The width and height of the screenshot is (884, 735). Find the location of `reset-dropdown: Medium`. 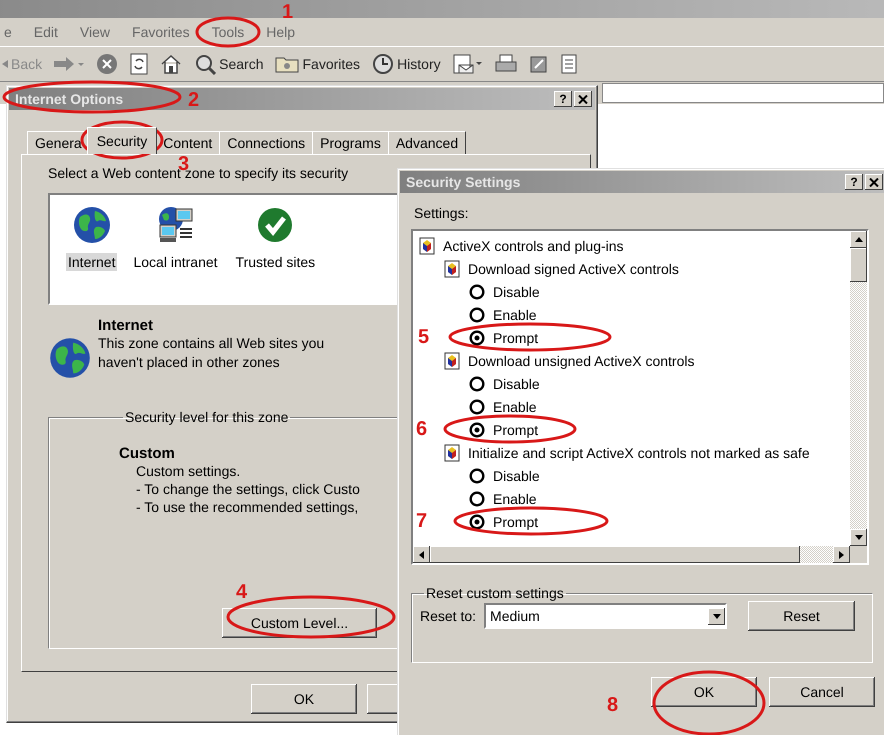

reset-dropdown: Medium is located at coordinates (606, 616).